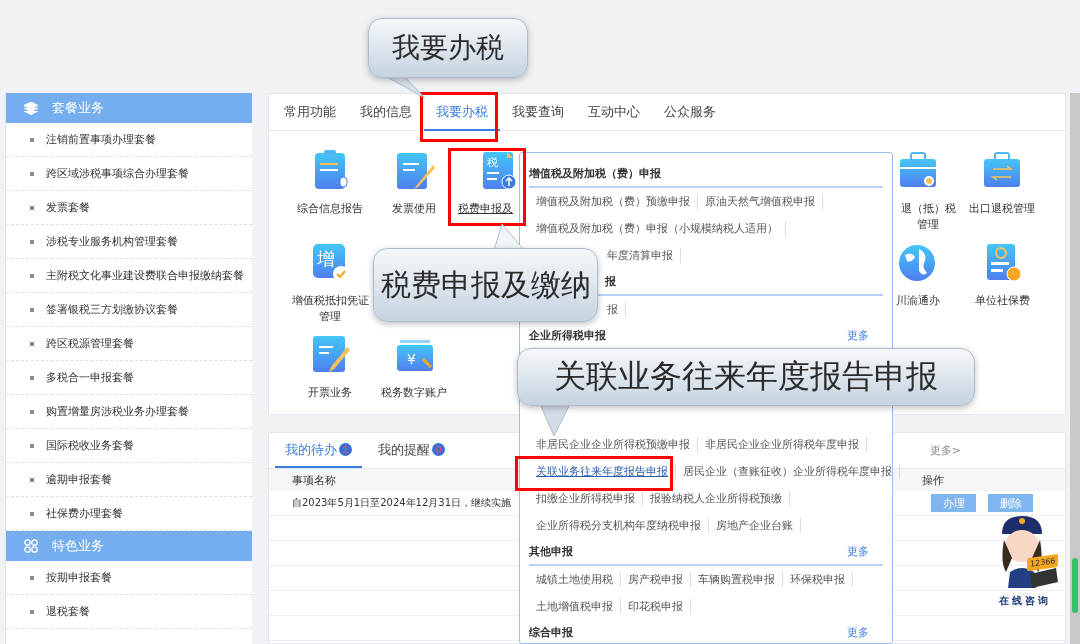 Image resolution: width=1080 pixels, height=644 pixels. I want to click on sidebar-item-label: 多税合一申报套餐, so click(90, 377).